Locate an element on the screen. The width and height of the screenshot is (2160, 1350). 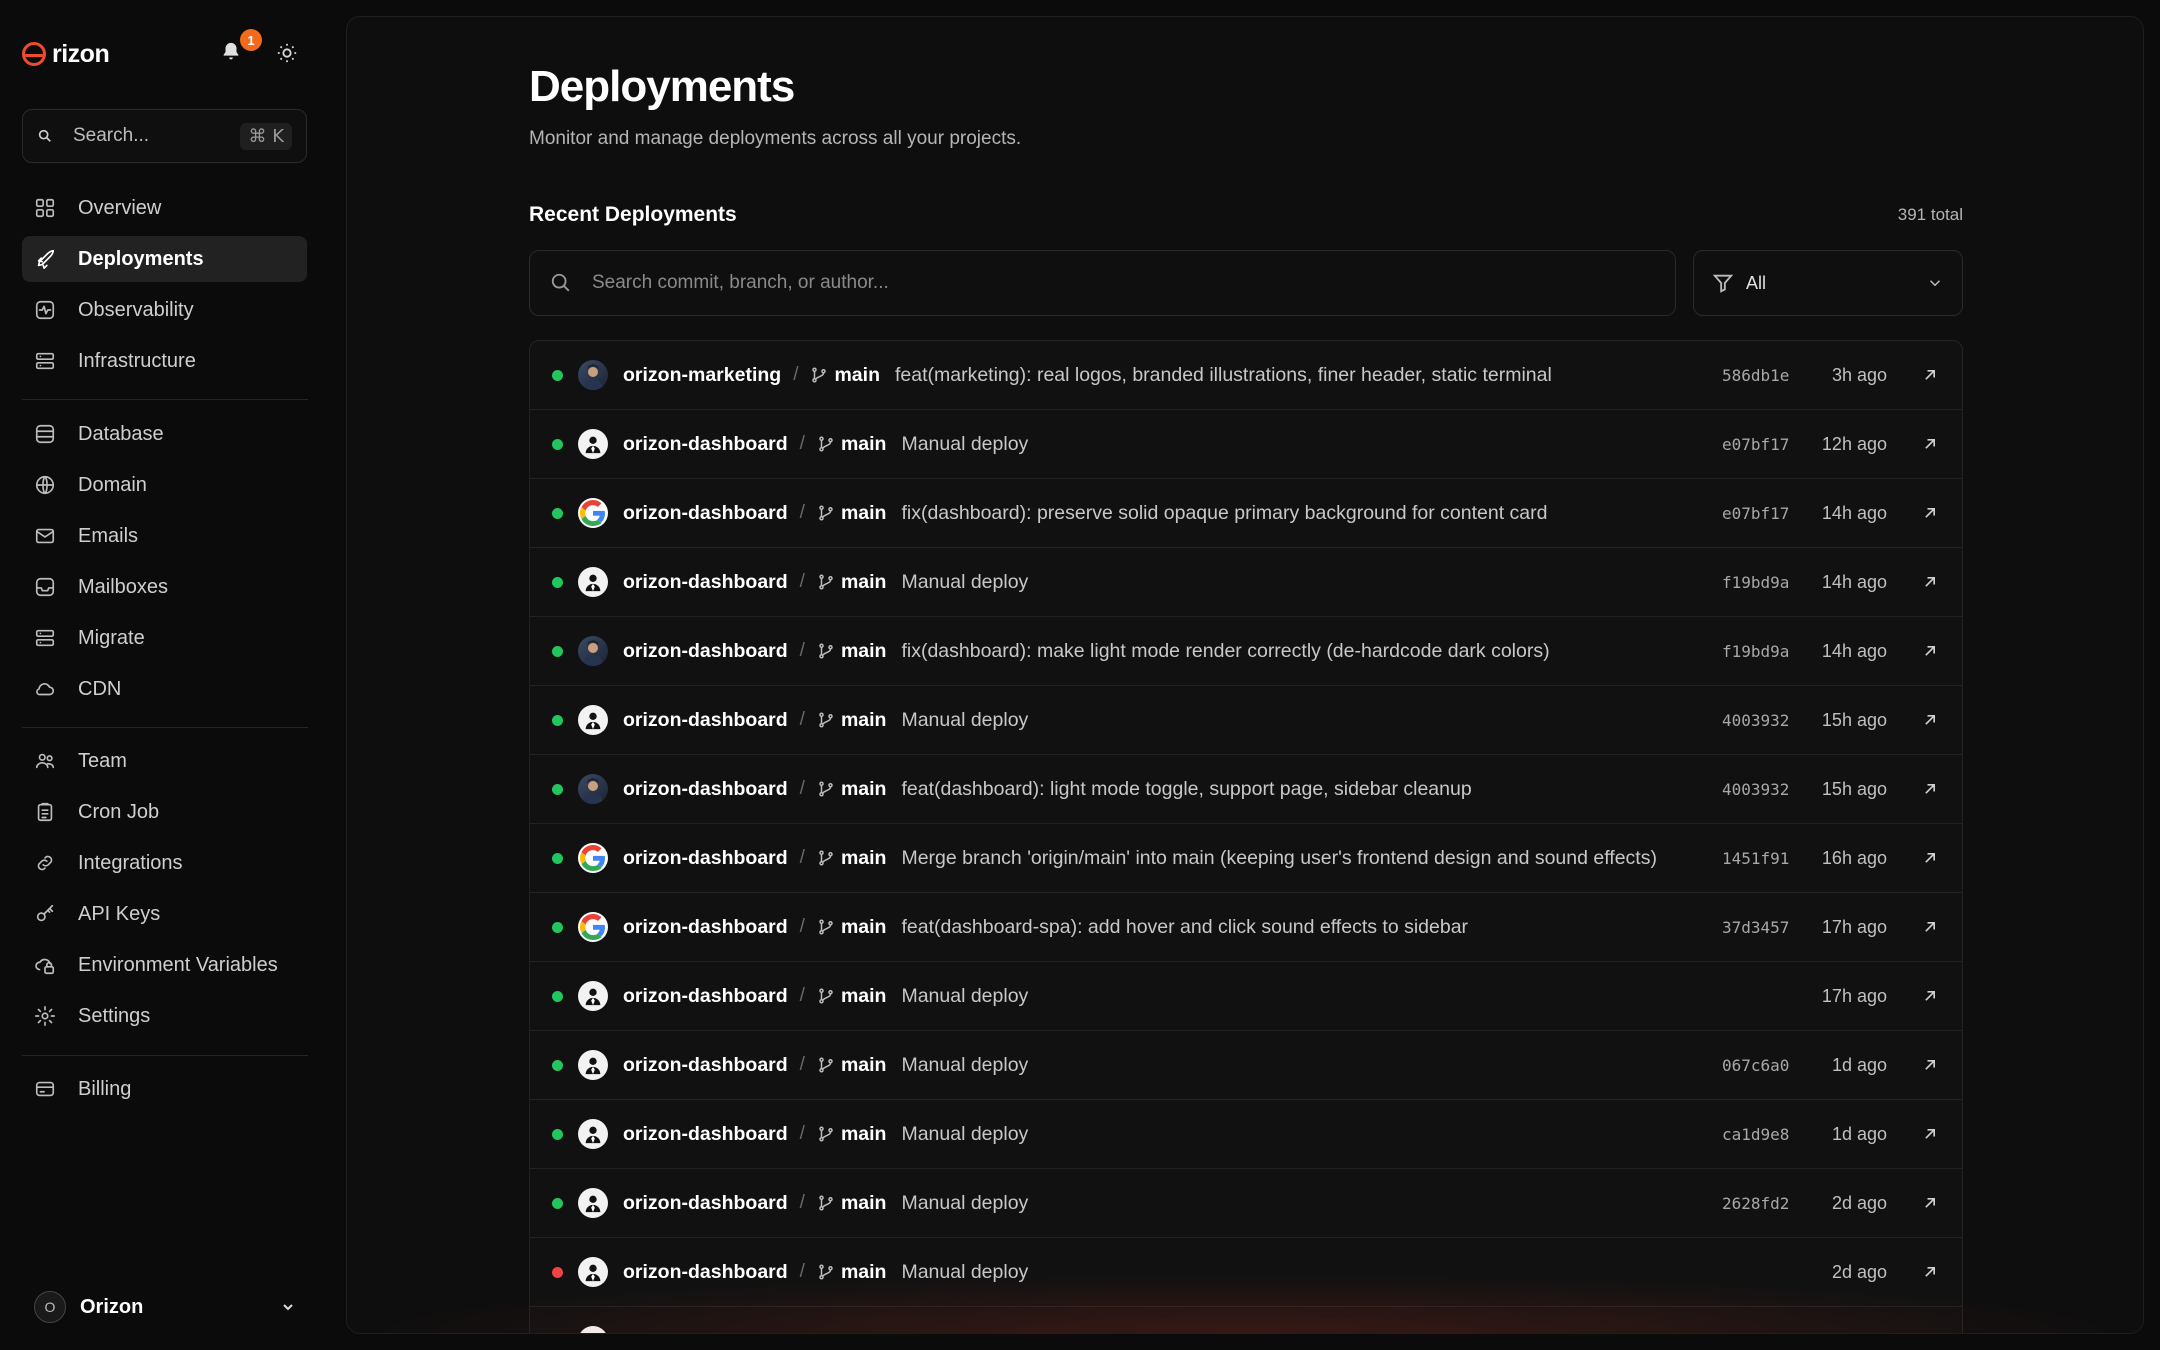
sidebar-item-cron-job: Cron Job is located at coordinates (164, 812).